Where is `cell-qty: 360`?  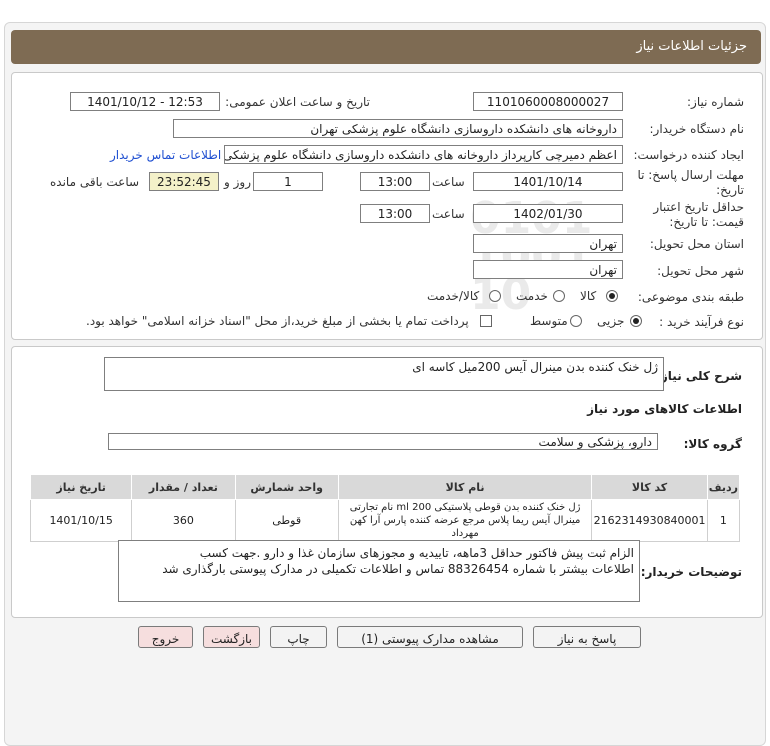
cell-qty: 360 is located at coordinates (183, 520).